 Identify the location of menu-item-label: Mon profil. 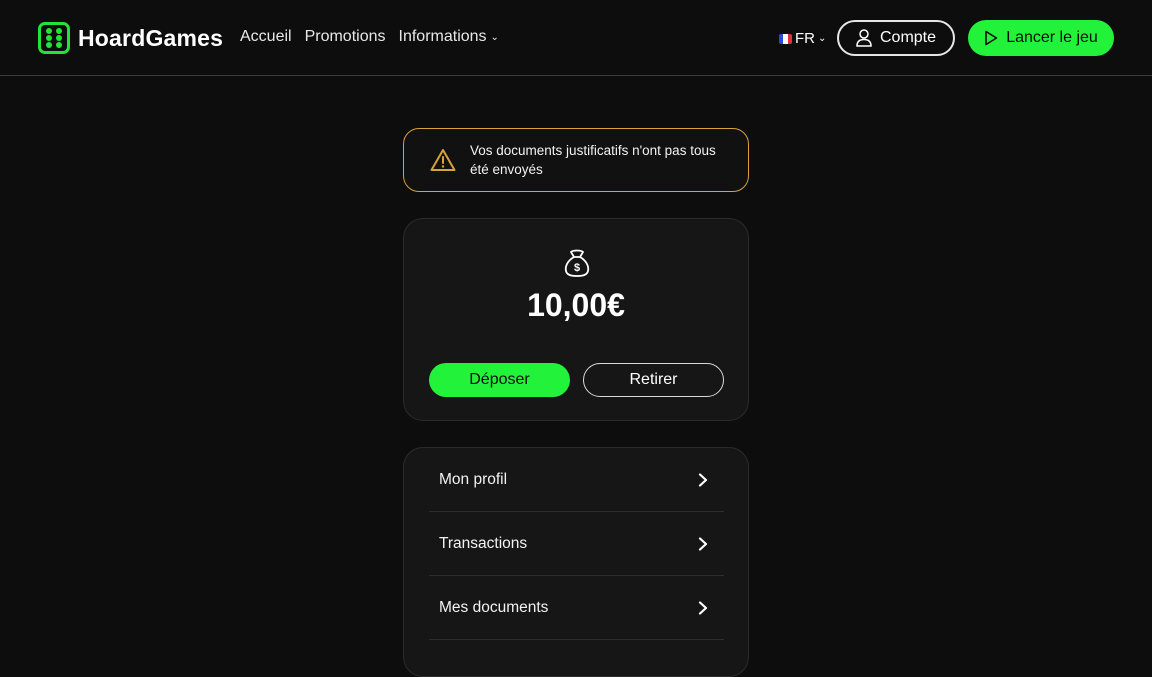
(473, 479).